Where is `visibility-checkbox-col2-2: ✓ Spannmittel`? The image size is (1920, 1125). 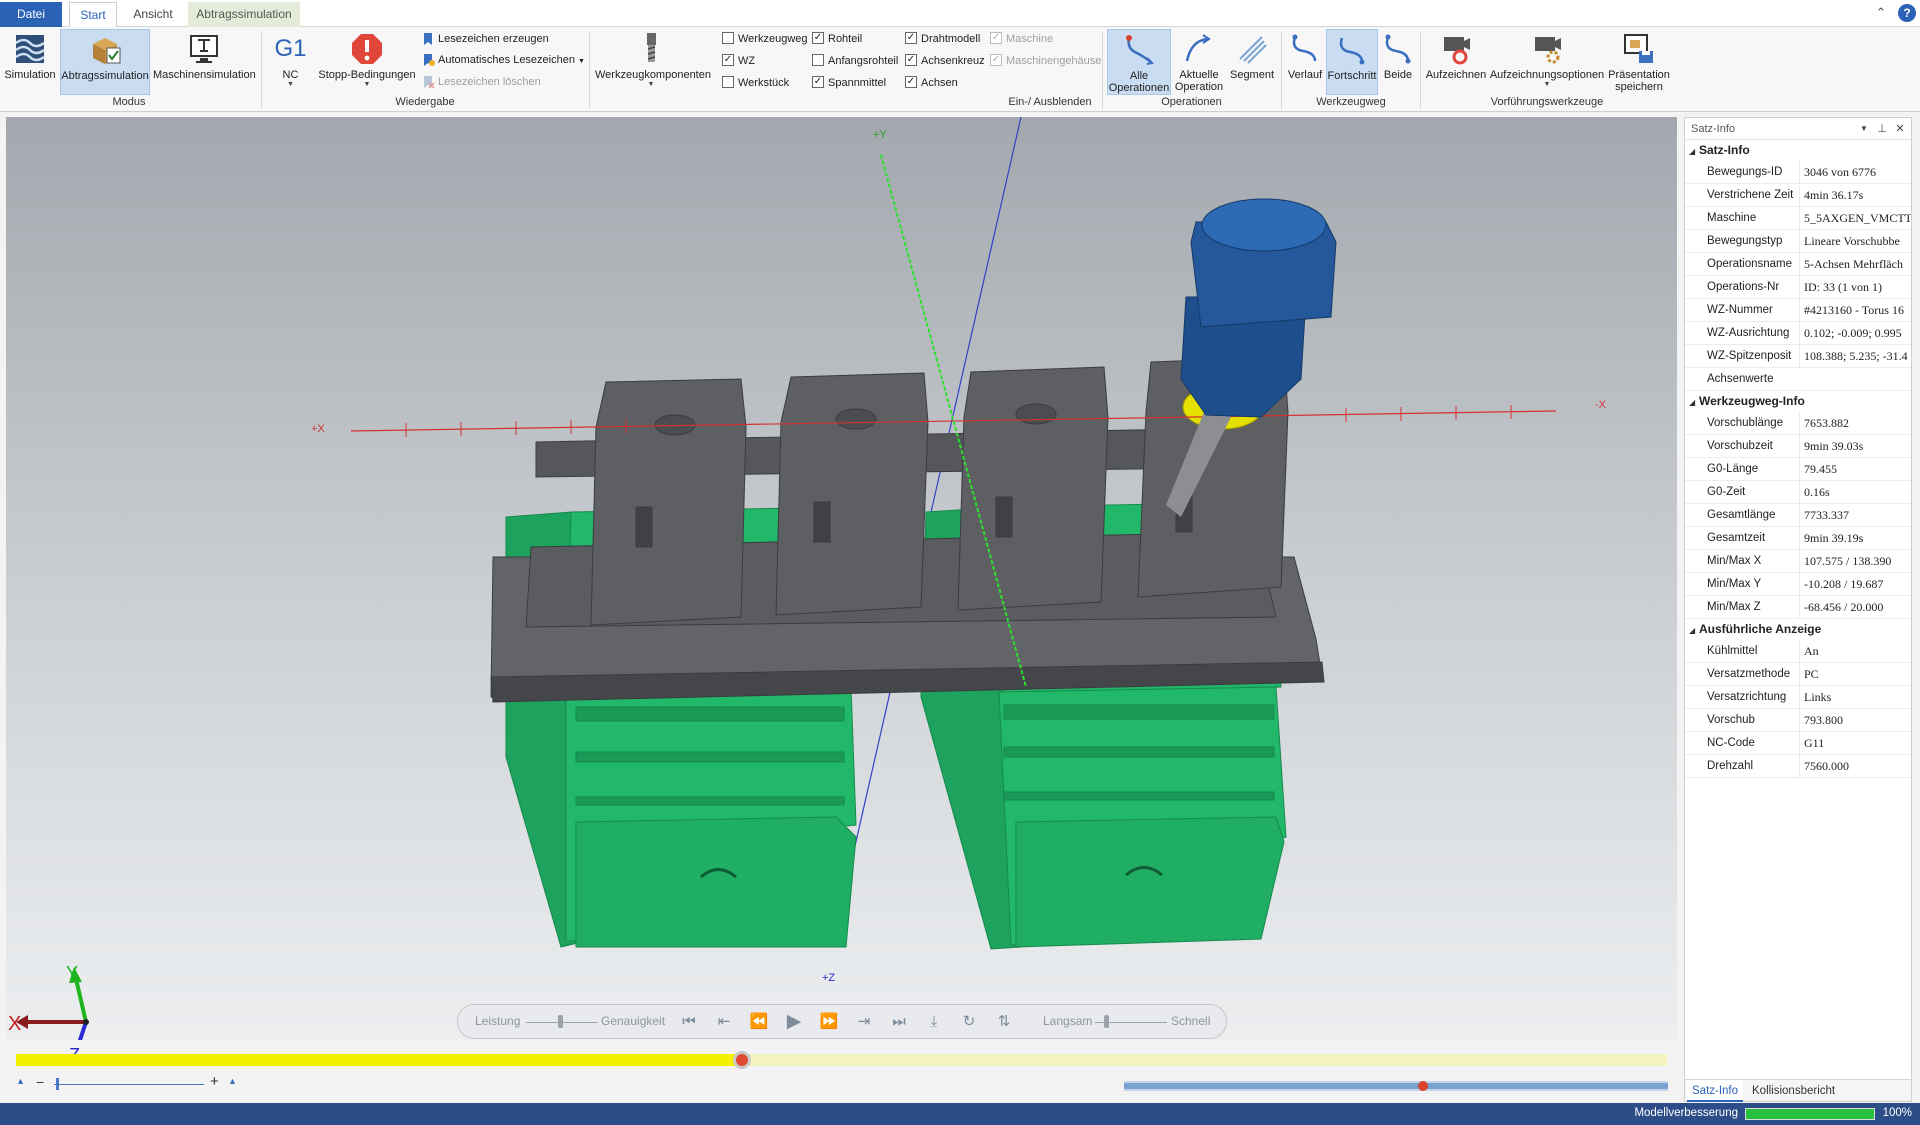
visibility-checkbox-col2-2: ✓ Spannmittel is located at coordinates (849, 83).